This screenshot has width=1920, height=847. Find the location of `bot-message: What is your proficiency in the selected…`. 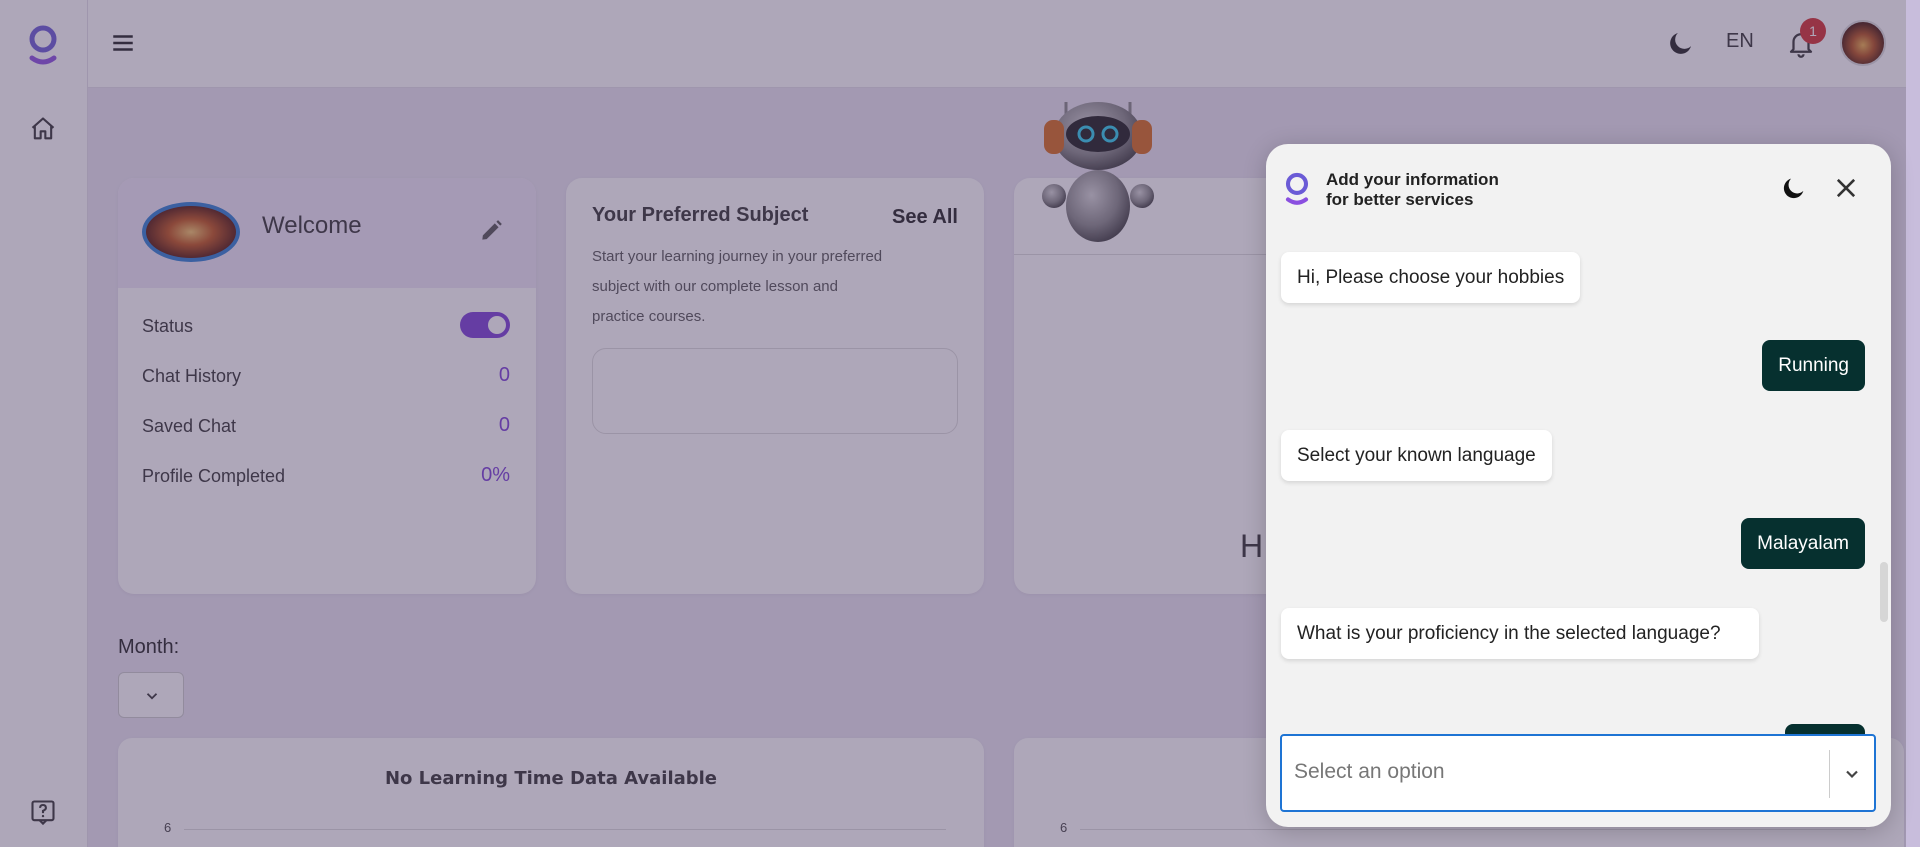

bot-message: What is your proficiency in the selected… is located at coordinates (1520, 633).